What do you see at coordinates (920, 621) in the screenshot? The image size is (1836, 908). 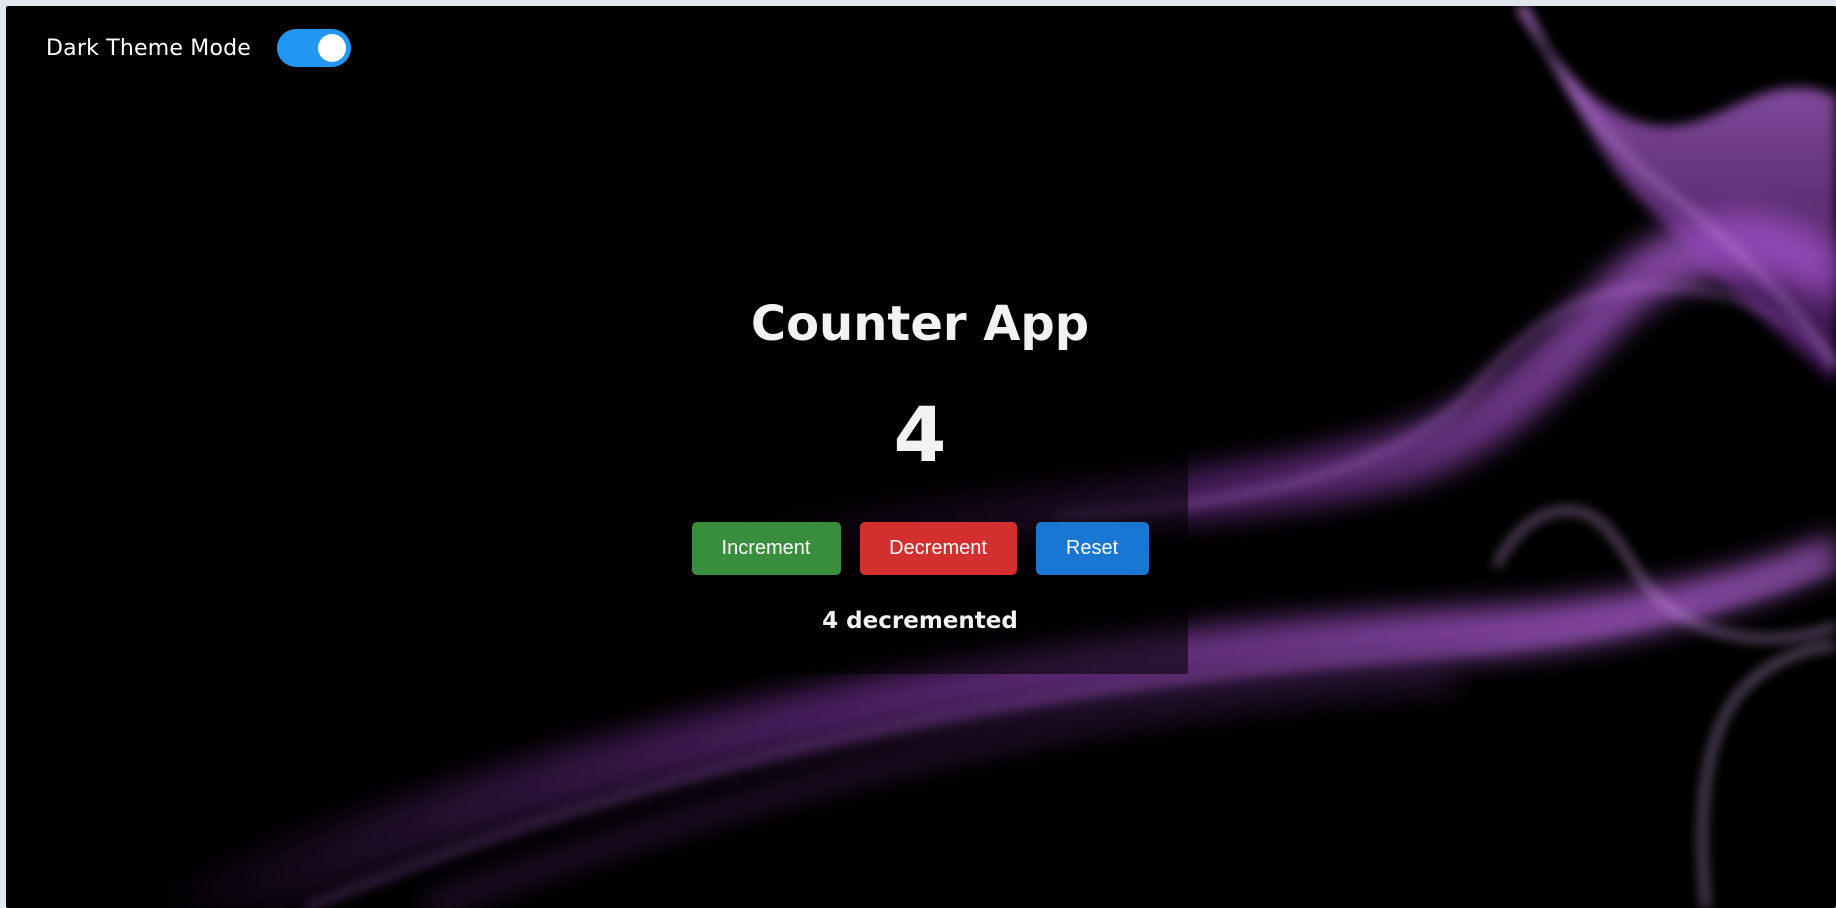 I see `status-message: 4 decremented` at bounding box center [920, 621].